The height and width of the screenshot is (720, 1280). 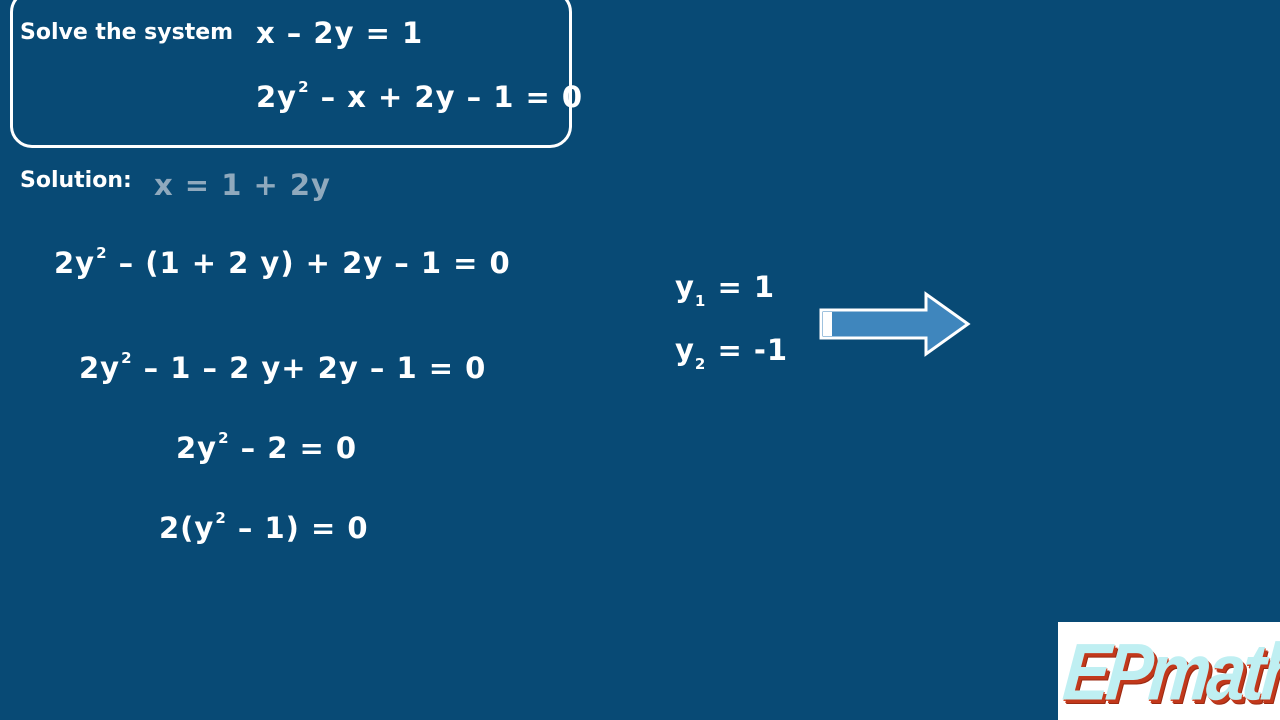 I want to click on result-y1: y1 = 1, so click(x=725, y=290).